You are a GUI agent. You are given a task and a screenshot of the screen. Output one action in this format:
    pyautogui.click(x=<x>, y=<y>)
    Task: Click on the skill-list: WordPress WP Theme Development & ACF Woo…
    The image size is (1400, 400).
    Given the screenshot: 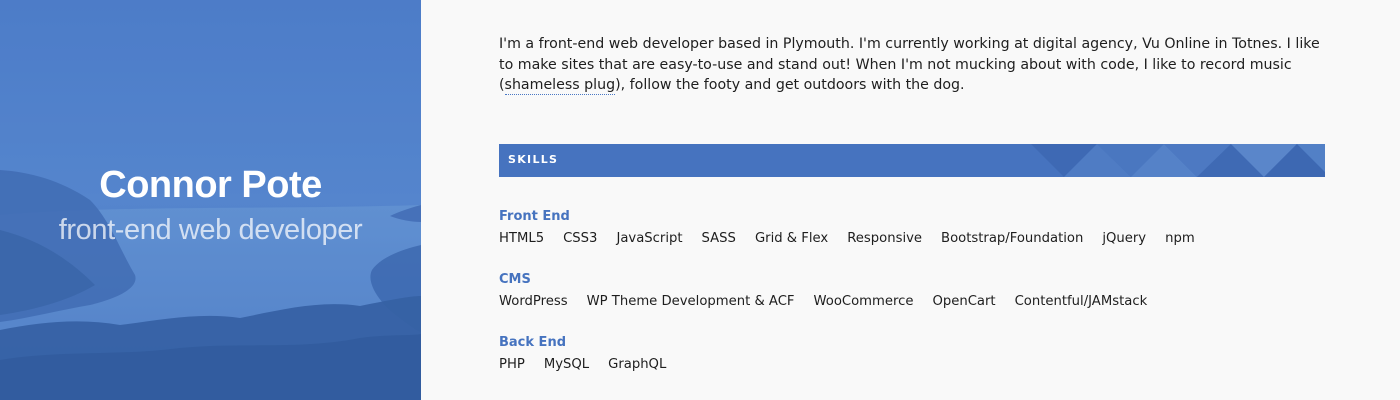 What is the action you would take?
    pyautogui.click(x=914, y=302)
    